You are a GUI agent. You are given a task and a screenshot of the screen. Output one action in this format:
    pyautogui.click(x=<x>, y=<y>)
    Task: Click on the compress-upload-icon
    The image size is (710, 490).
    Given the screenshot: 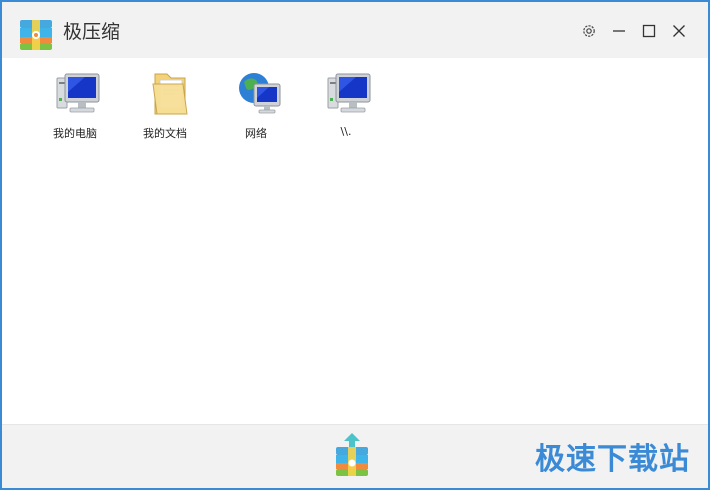 What is the action you would take?
    pyautogui.click(x=352, y=457)
    